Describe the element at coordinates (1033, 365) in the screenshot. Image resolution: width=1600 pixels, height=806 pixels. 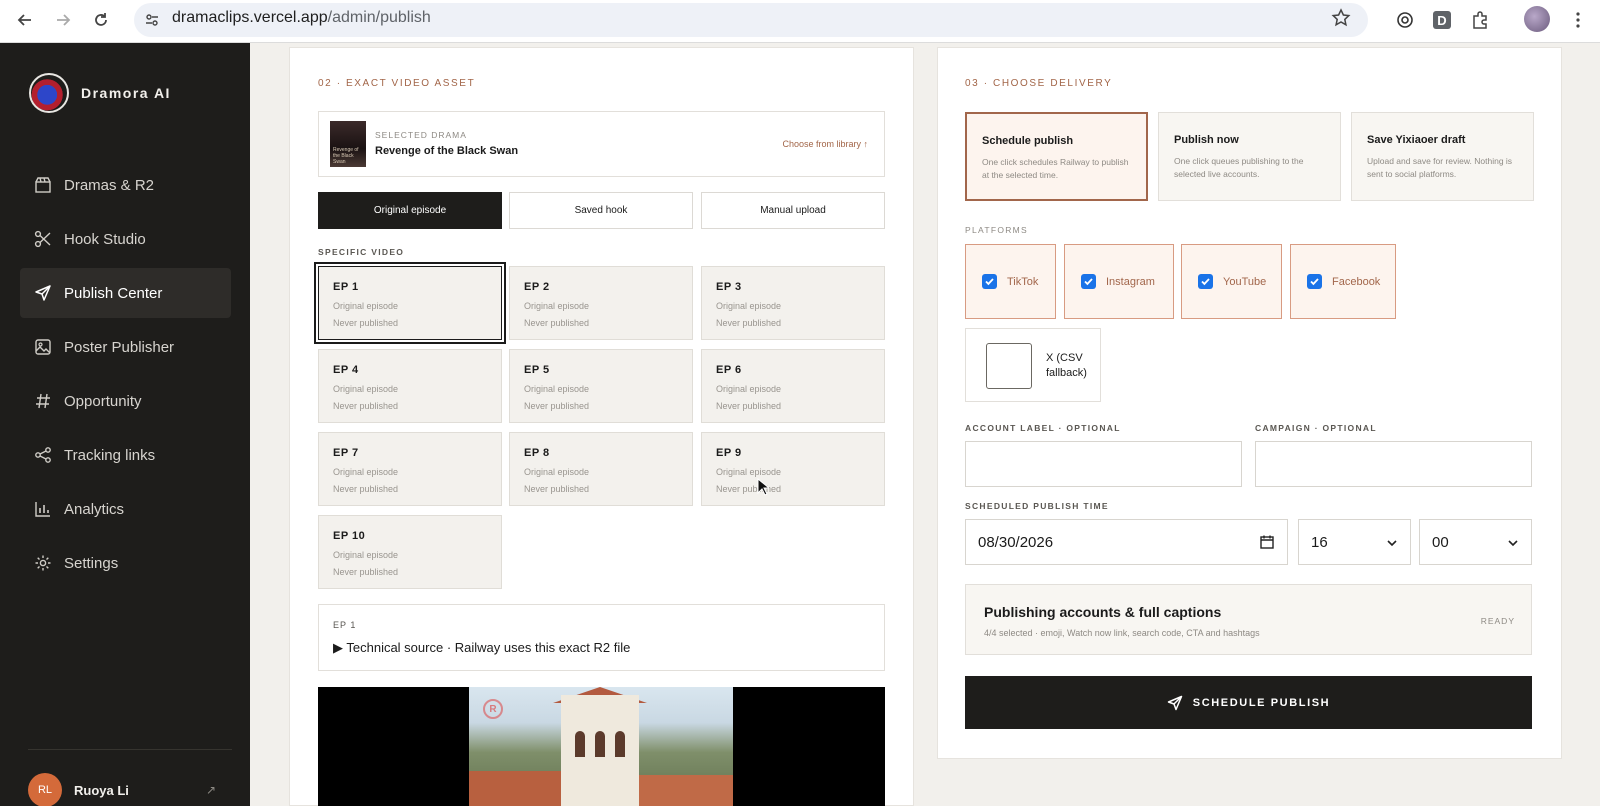
I see `platform-x: X (CSV fallback)` at that location.